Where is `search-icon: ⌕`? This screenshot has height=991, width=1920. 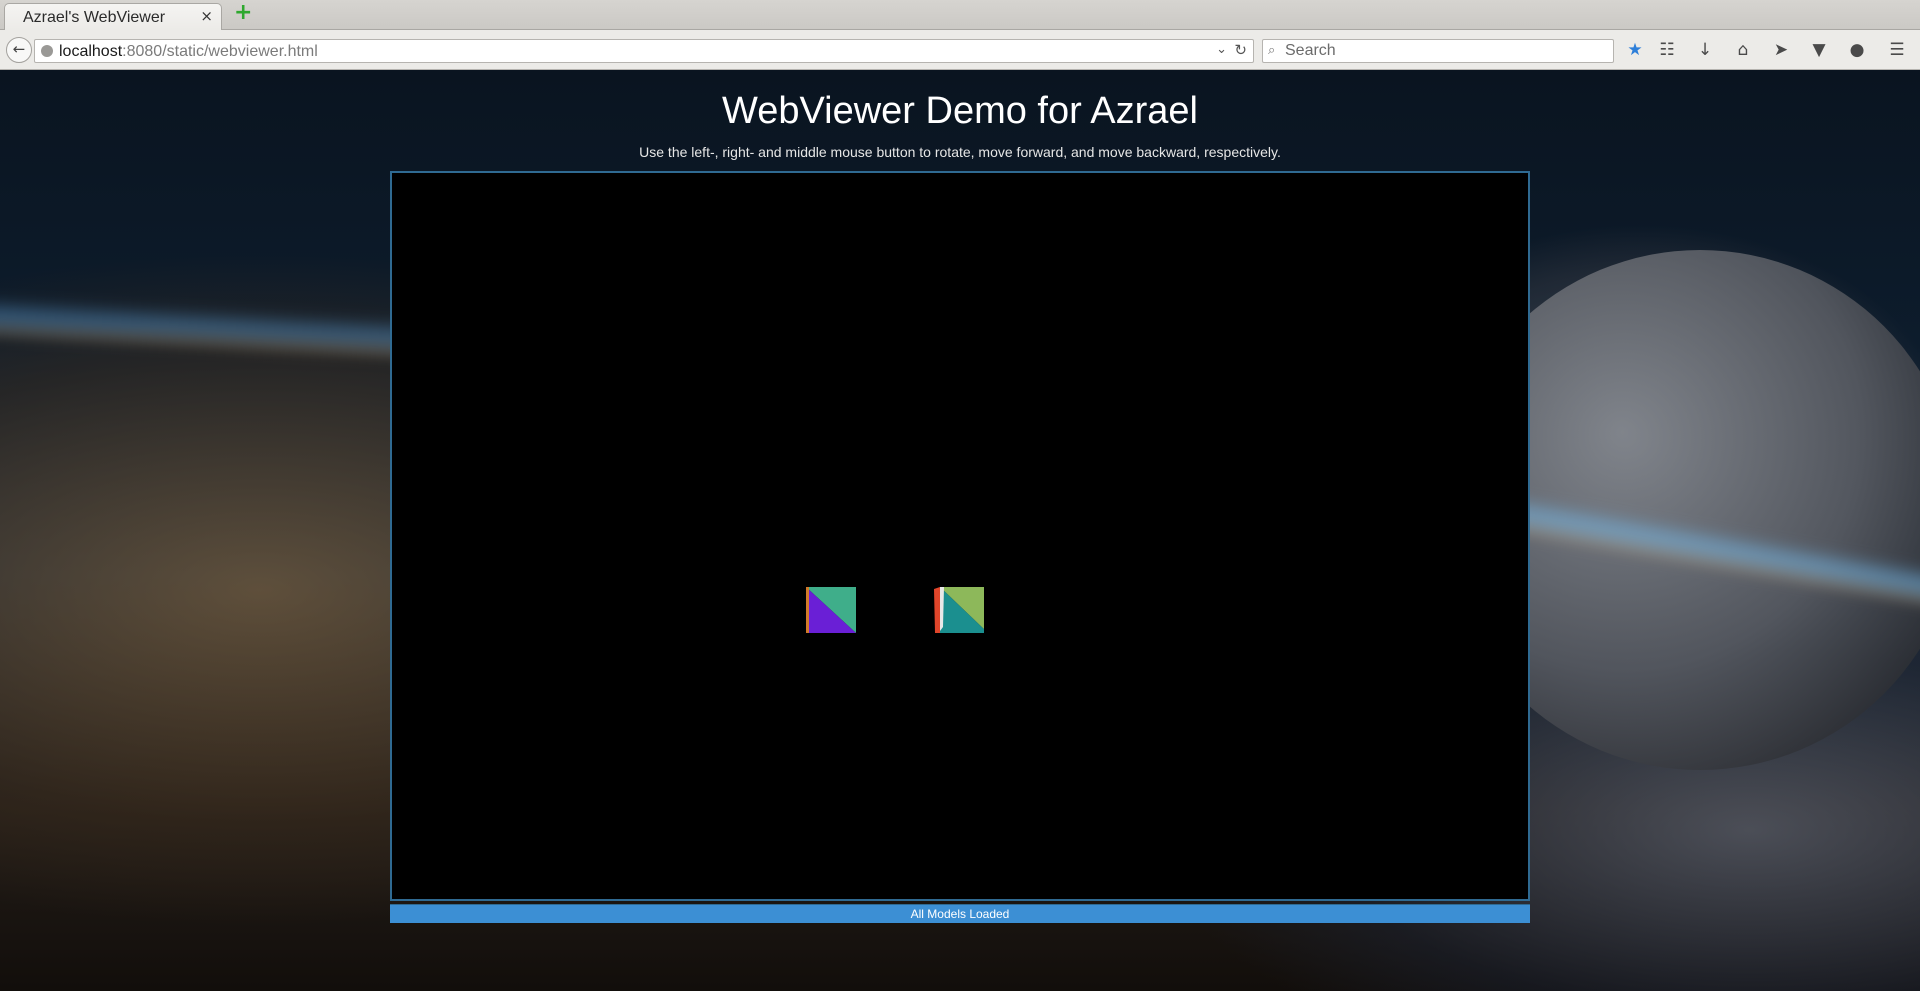
search-icon: ⌕ is located at coordinates (1272, 50).